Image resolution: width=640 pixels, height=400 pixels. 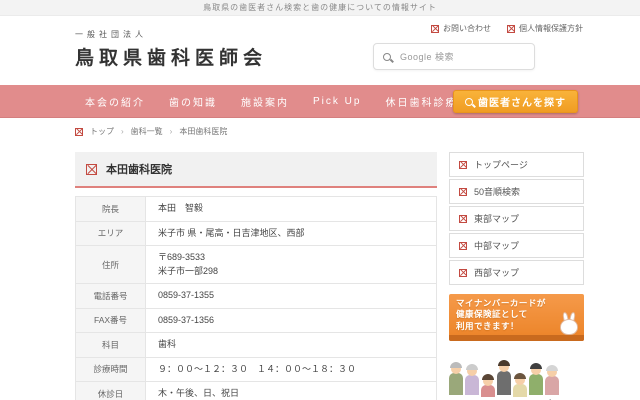 I want to click on search-placeholder: Google 検索, so click(x=427, y=57).